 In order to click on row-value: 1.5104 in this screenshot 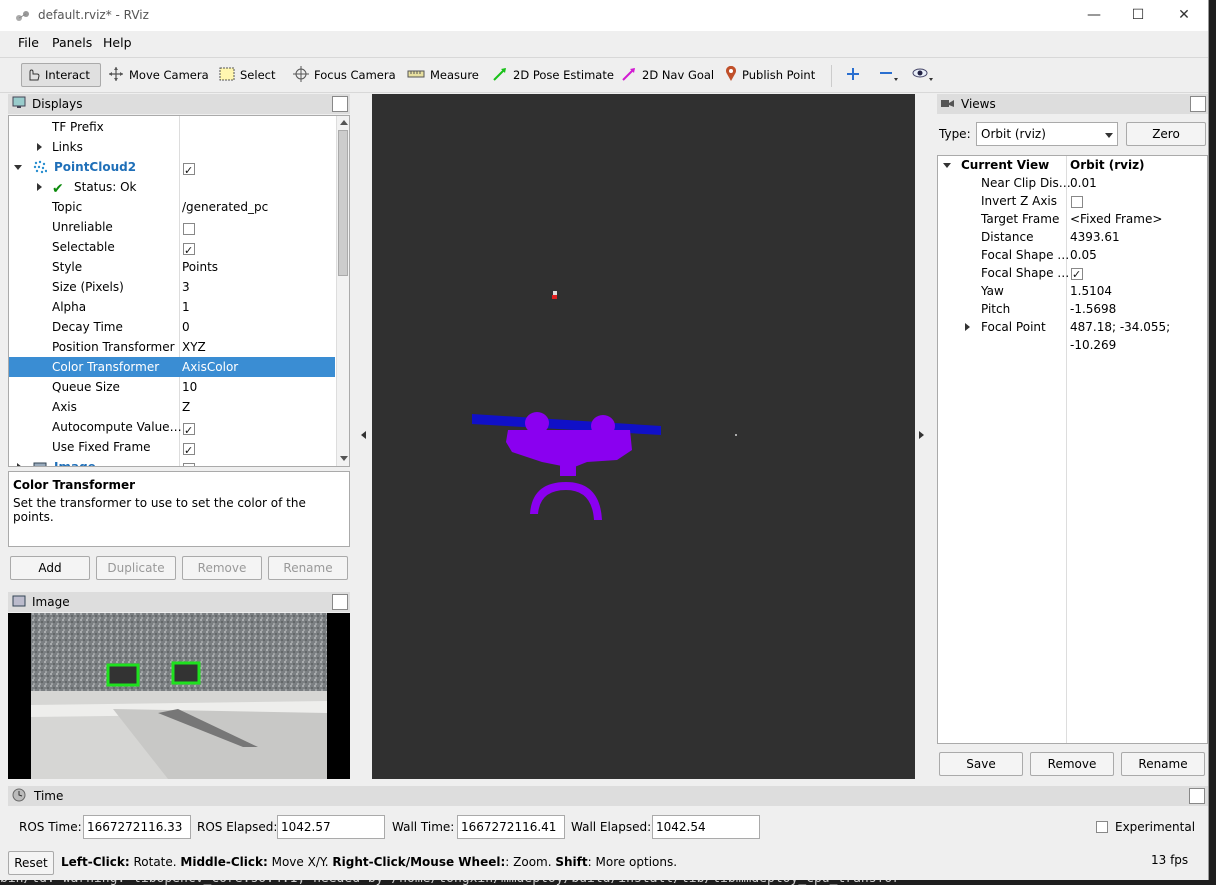, I will do `click(1091, 291)`.